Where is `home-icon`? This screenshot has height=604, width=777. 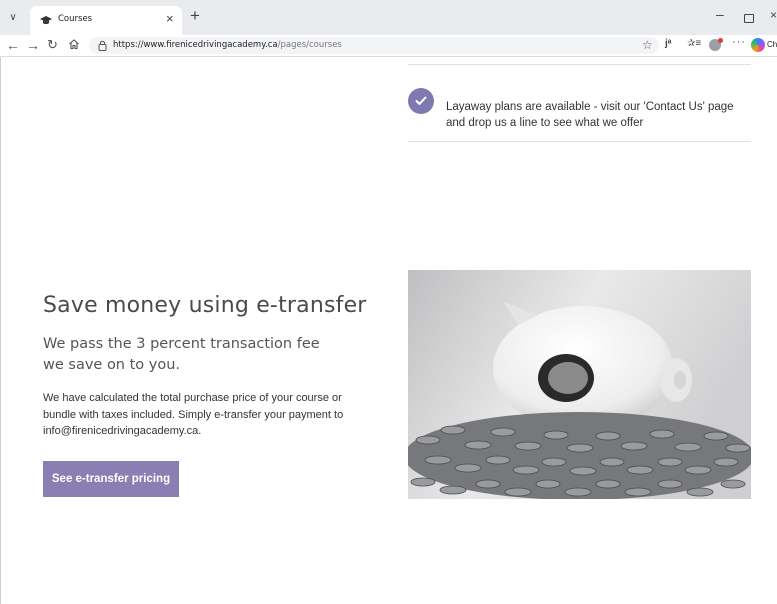 home-icon is located at coordinates (74, 44).